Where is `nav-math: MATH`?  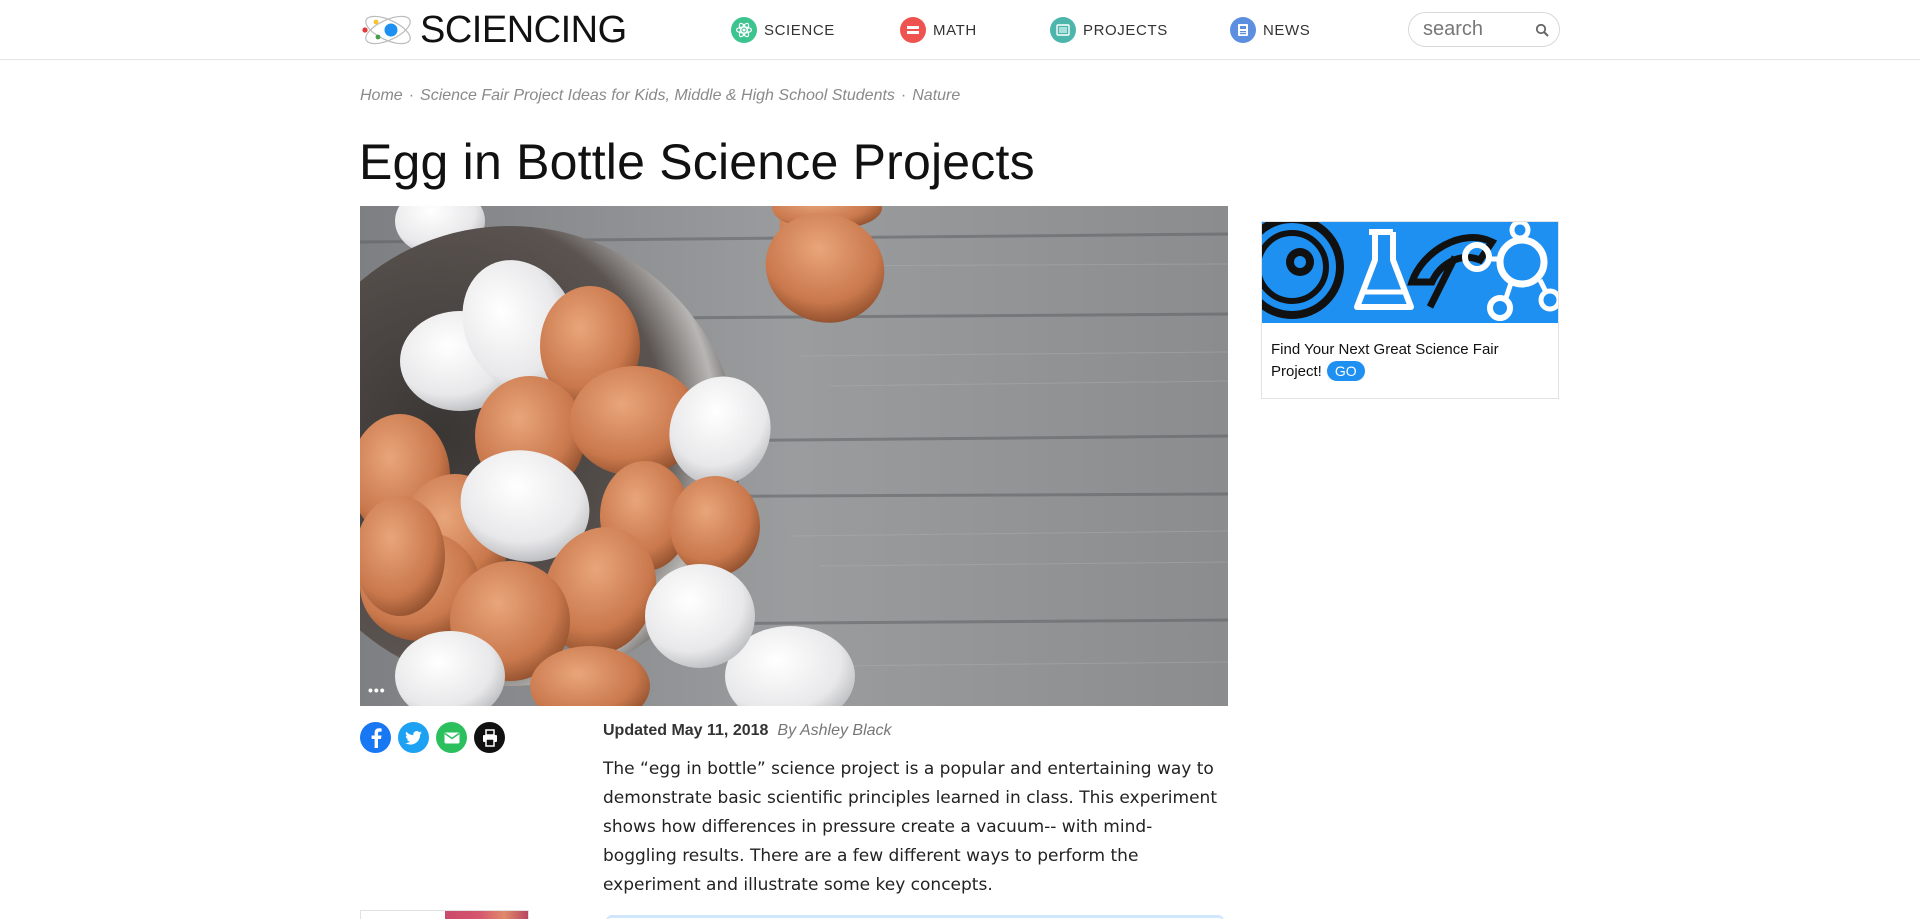 nav-math: MATH is located at coordinates (938, 30).